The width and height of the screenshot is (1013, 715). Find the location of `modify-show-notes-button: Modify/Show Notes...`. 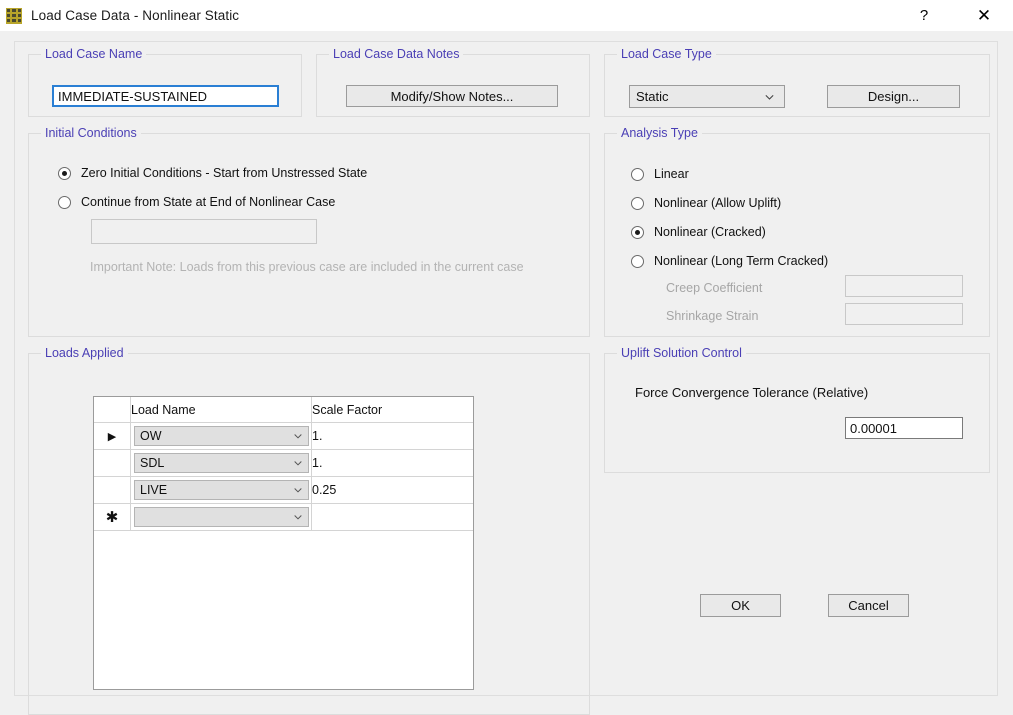

modify-show-notes-button: Modify/Show Notes... is located at coordinates (452, 96).